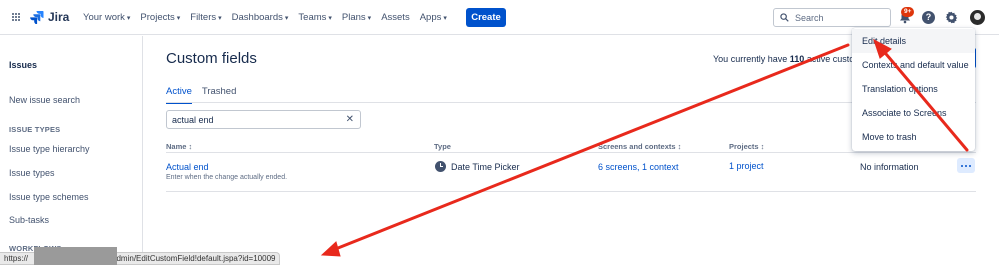  I want to click on column-header-projects: Projects ↕, so click(746, 146).